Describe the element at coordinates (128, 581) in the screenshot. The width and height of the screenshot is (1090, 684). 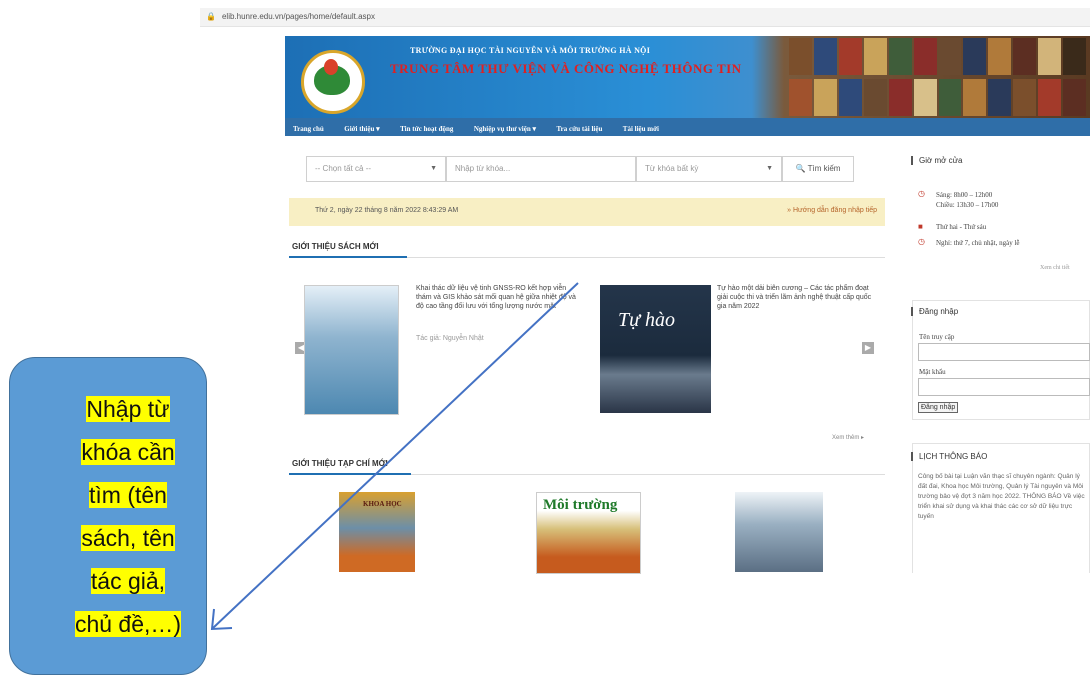
I see `callout-line: tác giả,` at that location.